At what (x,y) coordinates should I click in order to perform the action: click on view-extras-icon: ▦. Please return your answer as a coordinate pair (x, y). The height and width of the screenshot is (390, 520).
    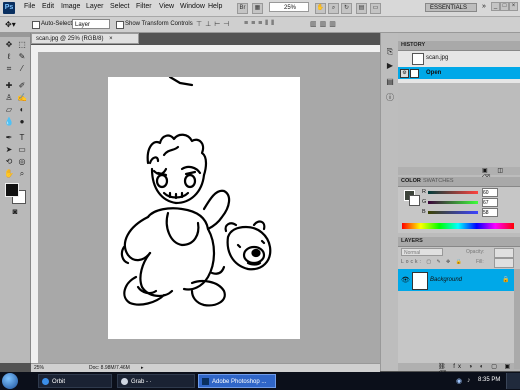
    Looking at the image, I should click on (257, 8).